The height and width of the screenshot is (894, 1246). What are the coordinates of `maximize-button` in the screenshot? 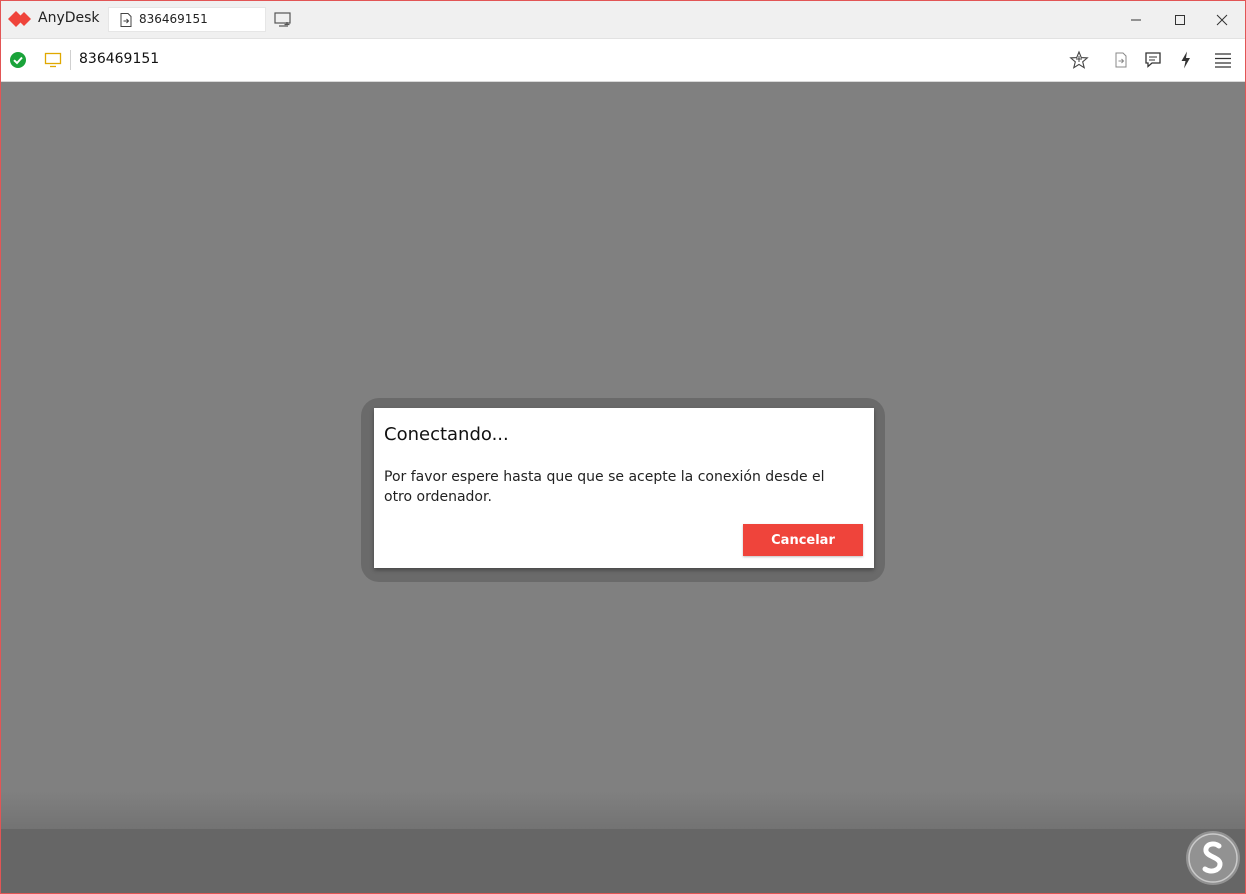 It's located at (1180, 19).